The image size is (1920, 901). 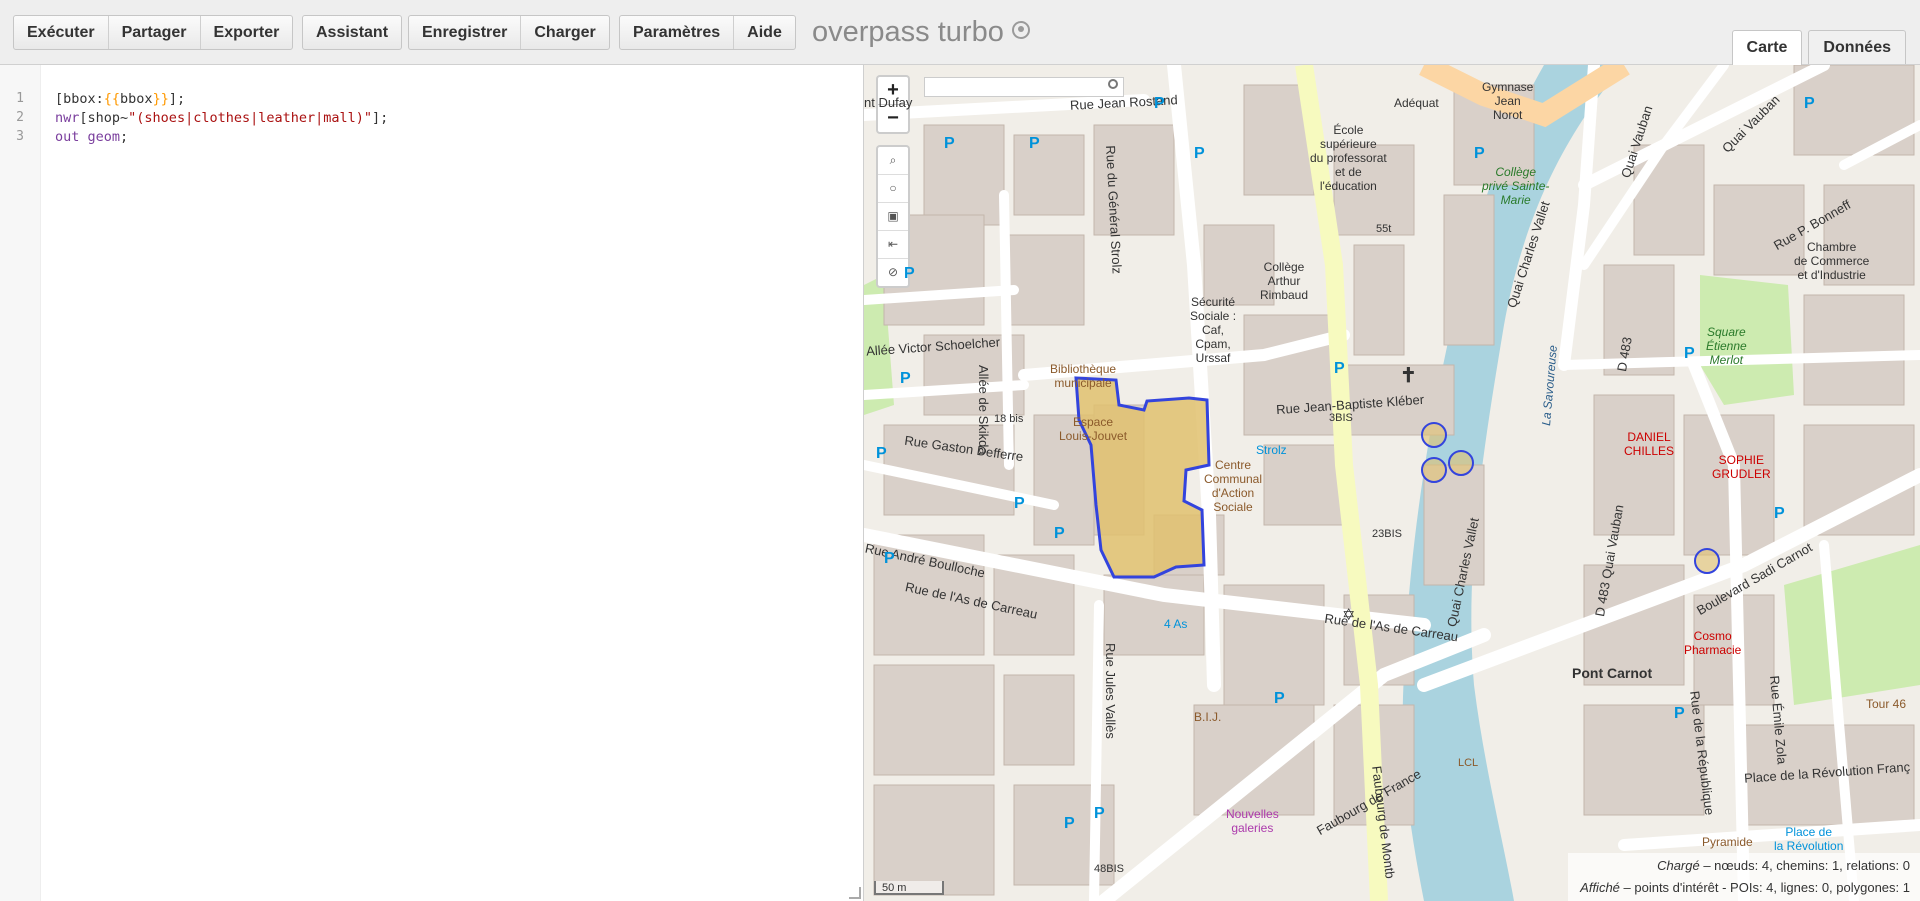 What do you see at coordinates (1341, 418) in the screenshot?
I see `house-number: 3BIS` at bounding box center [1341, 418].